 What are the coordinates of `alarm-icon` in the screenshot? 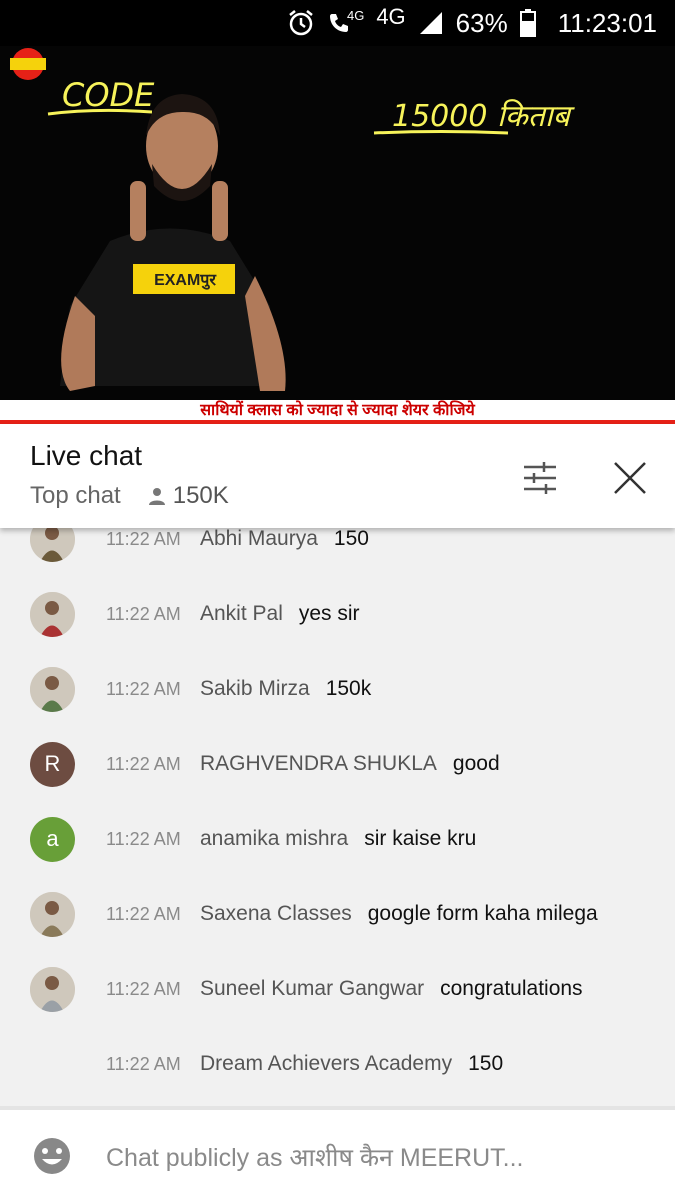 It's located at (301, 23).